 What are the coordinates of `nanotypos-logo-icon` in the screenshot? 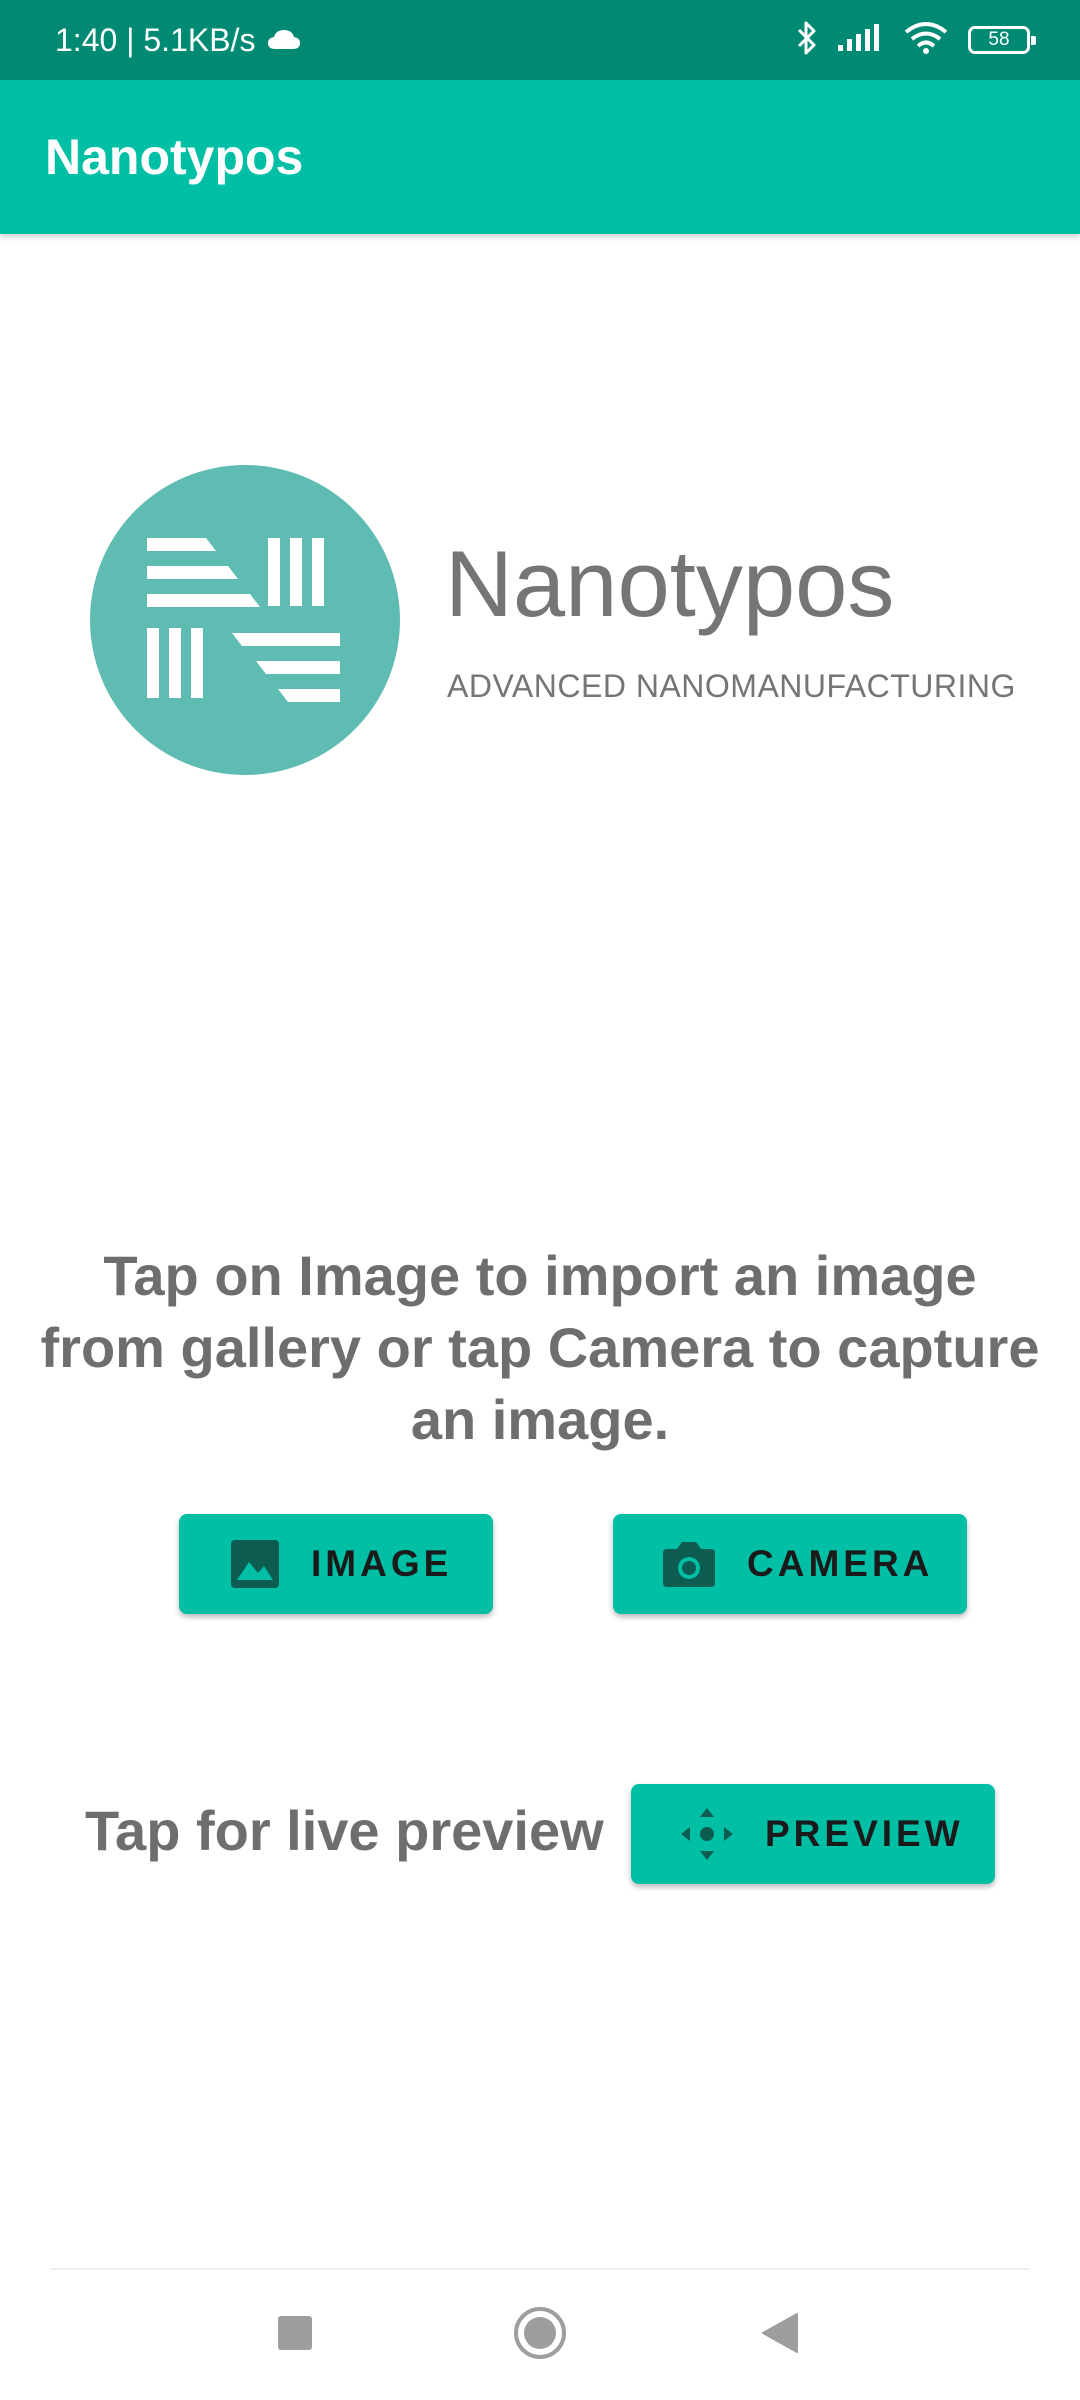 It's located at (245, 620).